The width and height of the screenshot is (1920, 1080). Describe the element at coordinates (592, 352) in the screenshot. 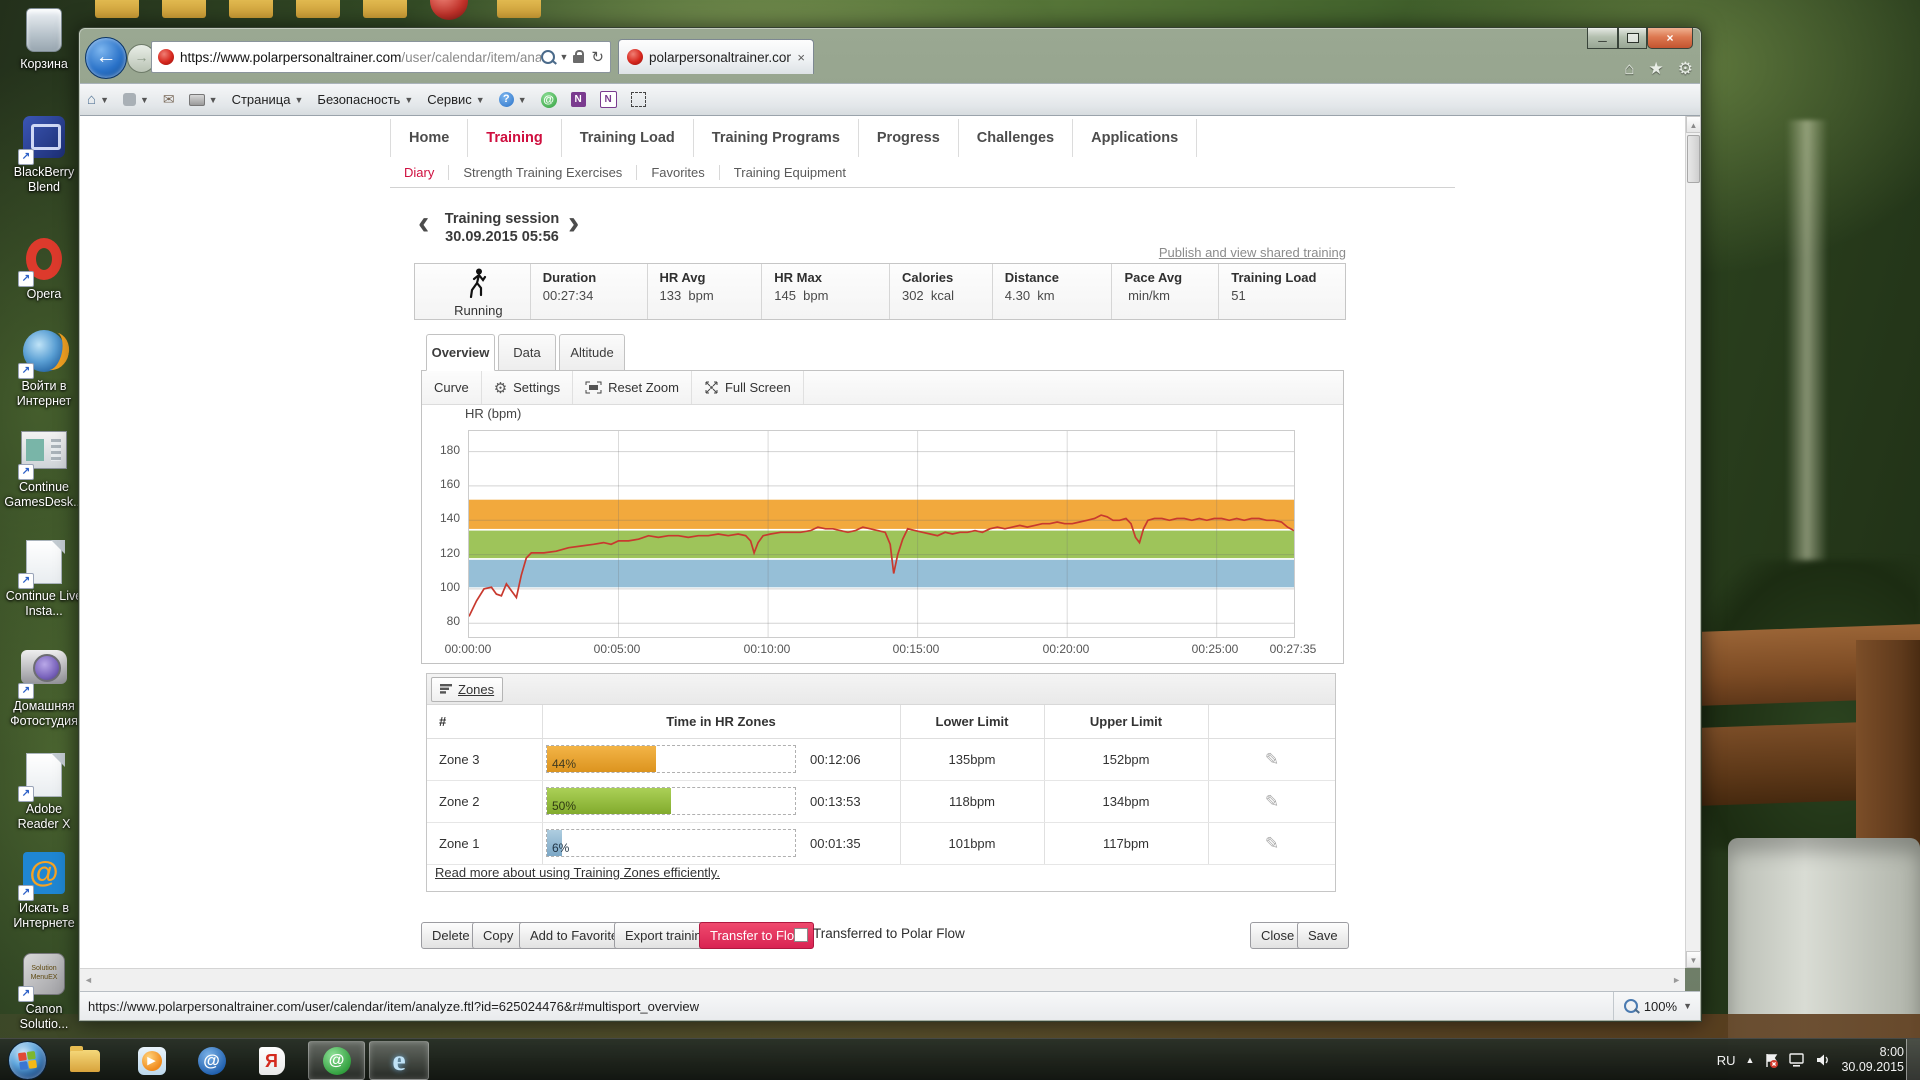

I see `tab-altitude: Altitude` at that location.